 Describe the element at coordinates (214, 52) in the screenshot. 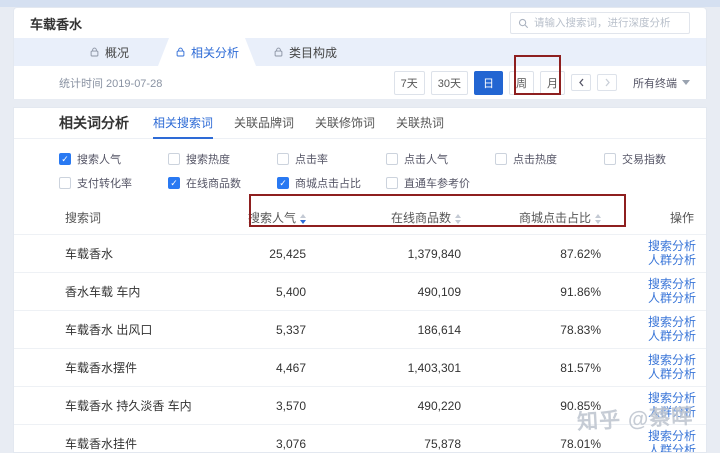

I see `tab-label: 相关分析` at that location.